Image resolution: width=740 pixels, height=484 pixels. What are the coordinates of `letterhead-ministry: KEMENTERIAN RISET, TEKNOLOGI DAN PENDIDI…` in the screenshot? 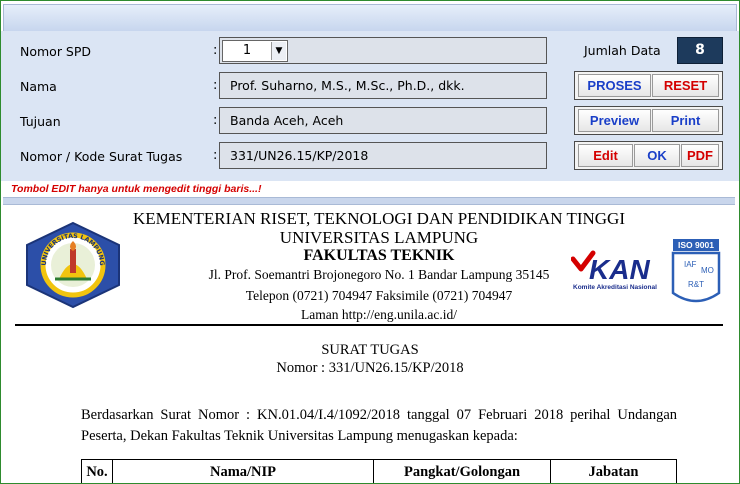 It's located at (379, 218).